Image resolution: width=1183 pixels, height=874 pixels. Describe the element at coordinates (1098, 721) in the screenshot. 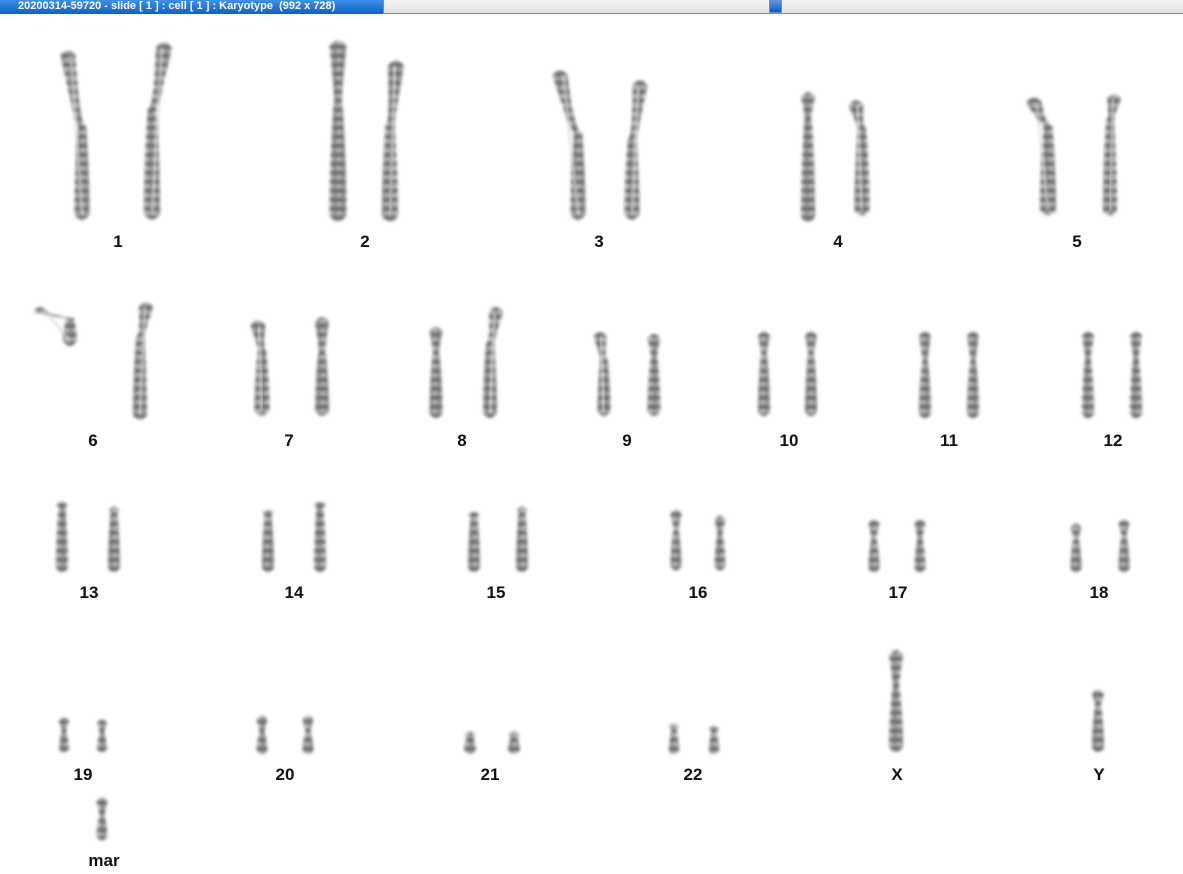

I see `chromosome-pair-Y` at that location.